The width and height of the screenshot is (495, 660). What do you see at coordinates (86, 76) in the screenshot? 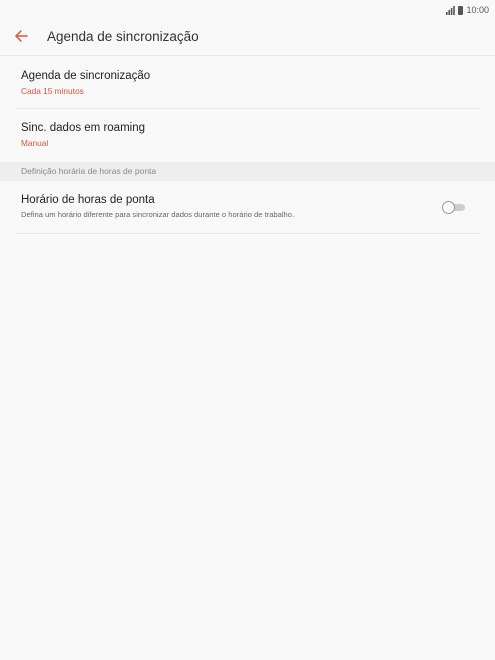
I see `sync-schedule-title: Agenda de sincronização` at bounding box center [86, 76].